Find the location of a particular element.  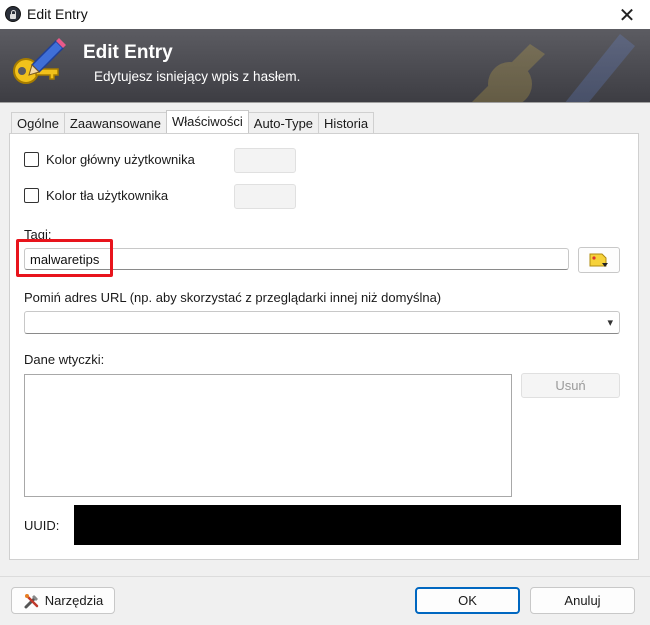

fg-color-button is located at coordinates (265, 160).